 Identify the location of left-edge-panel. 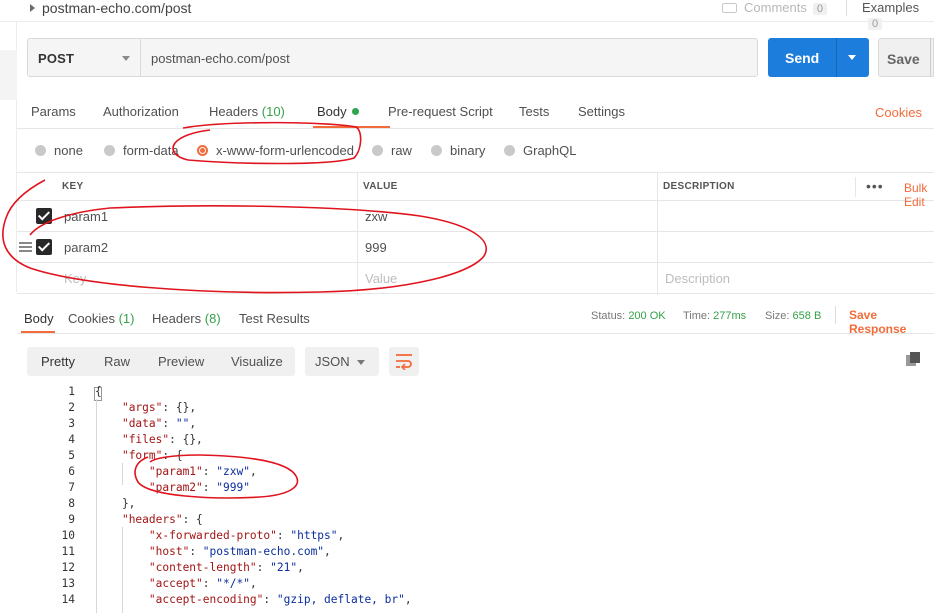
(8, 157).